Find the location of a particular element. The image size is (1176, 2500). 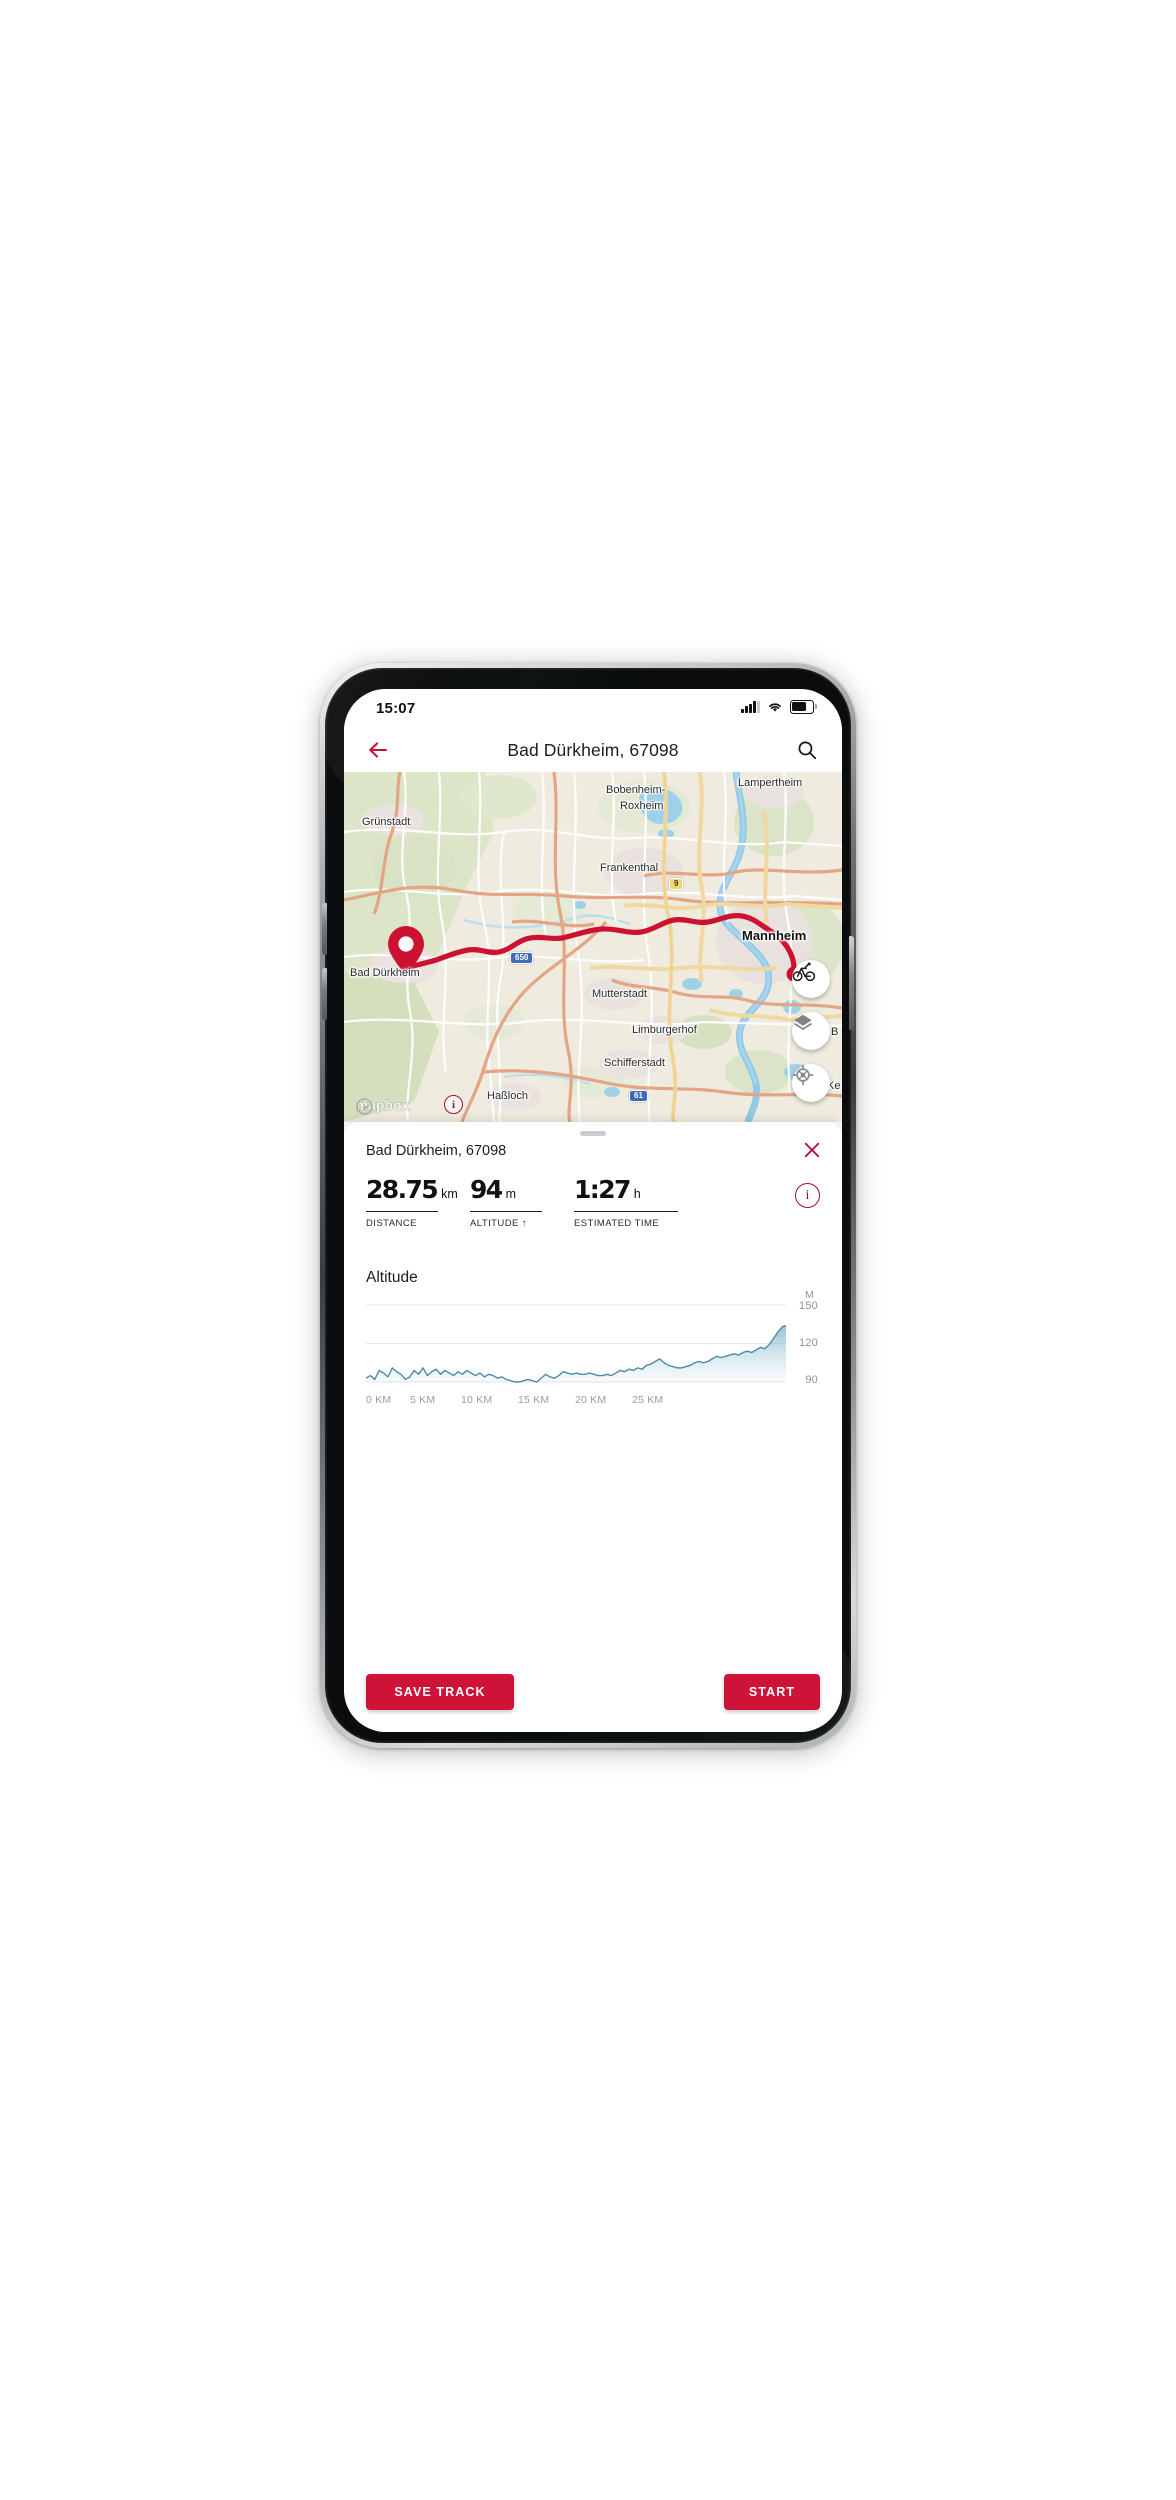

app-bar: Bad Dürkheim, 67098 is located at coordinates (593, 750).